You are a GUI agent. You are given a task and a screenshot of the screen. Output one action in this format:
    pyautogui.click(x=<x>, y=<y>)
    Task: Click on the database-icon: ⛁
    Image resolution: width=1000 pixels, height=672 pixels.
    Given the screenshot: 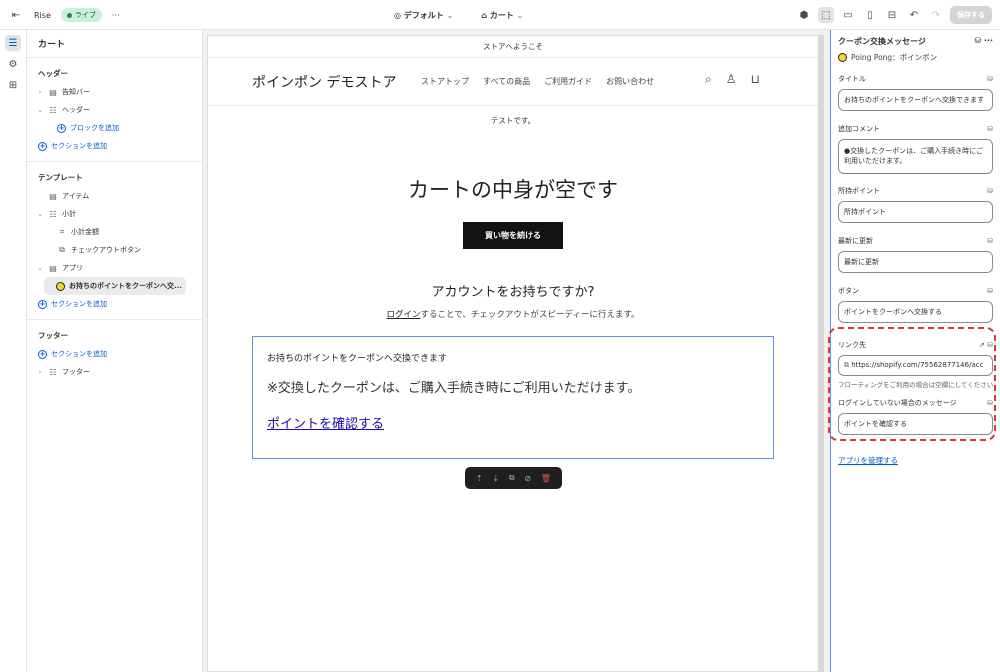 What is the action you would take?
    pyautogui.click(x=977, y=40)
    